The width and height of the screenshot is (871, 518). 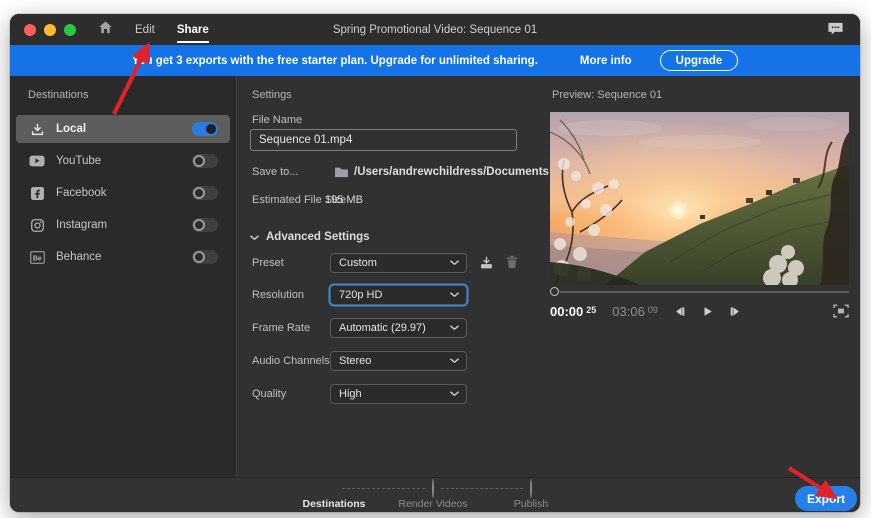 I want to click on behance-icon: Be, so click(x=37, y=257).